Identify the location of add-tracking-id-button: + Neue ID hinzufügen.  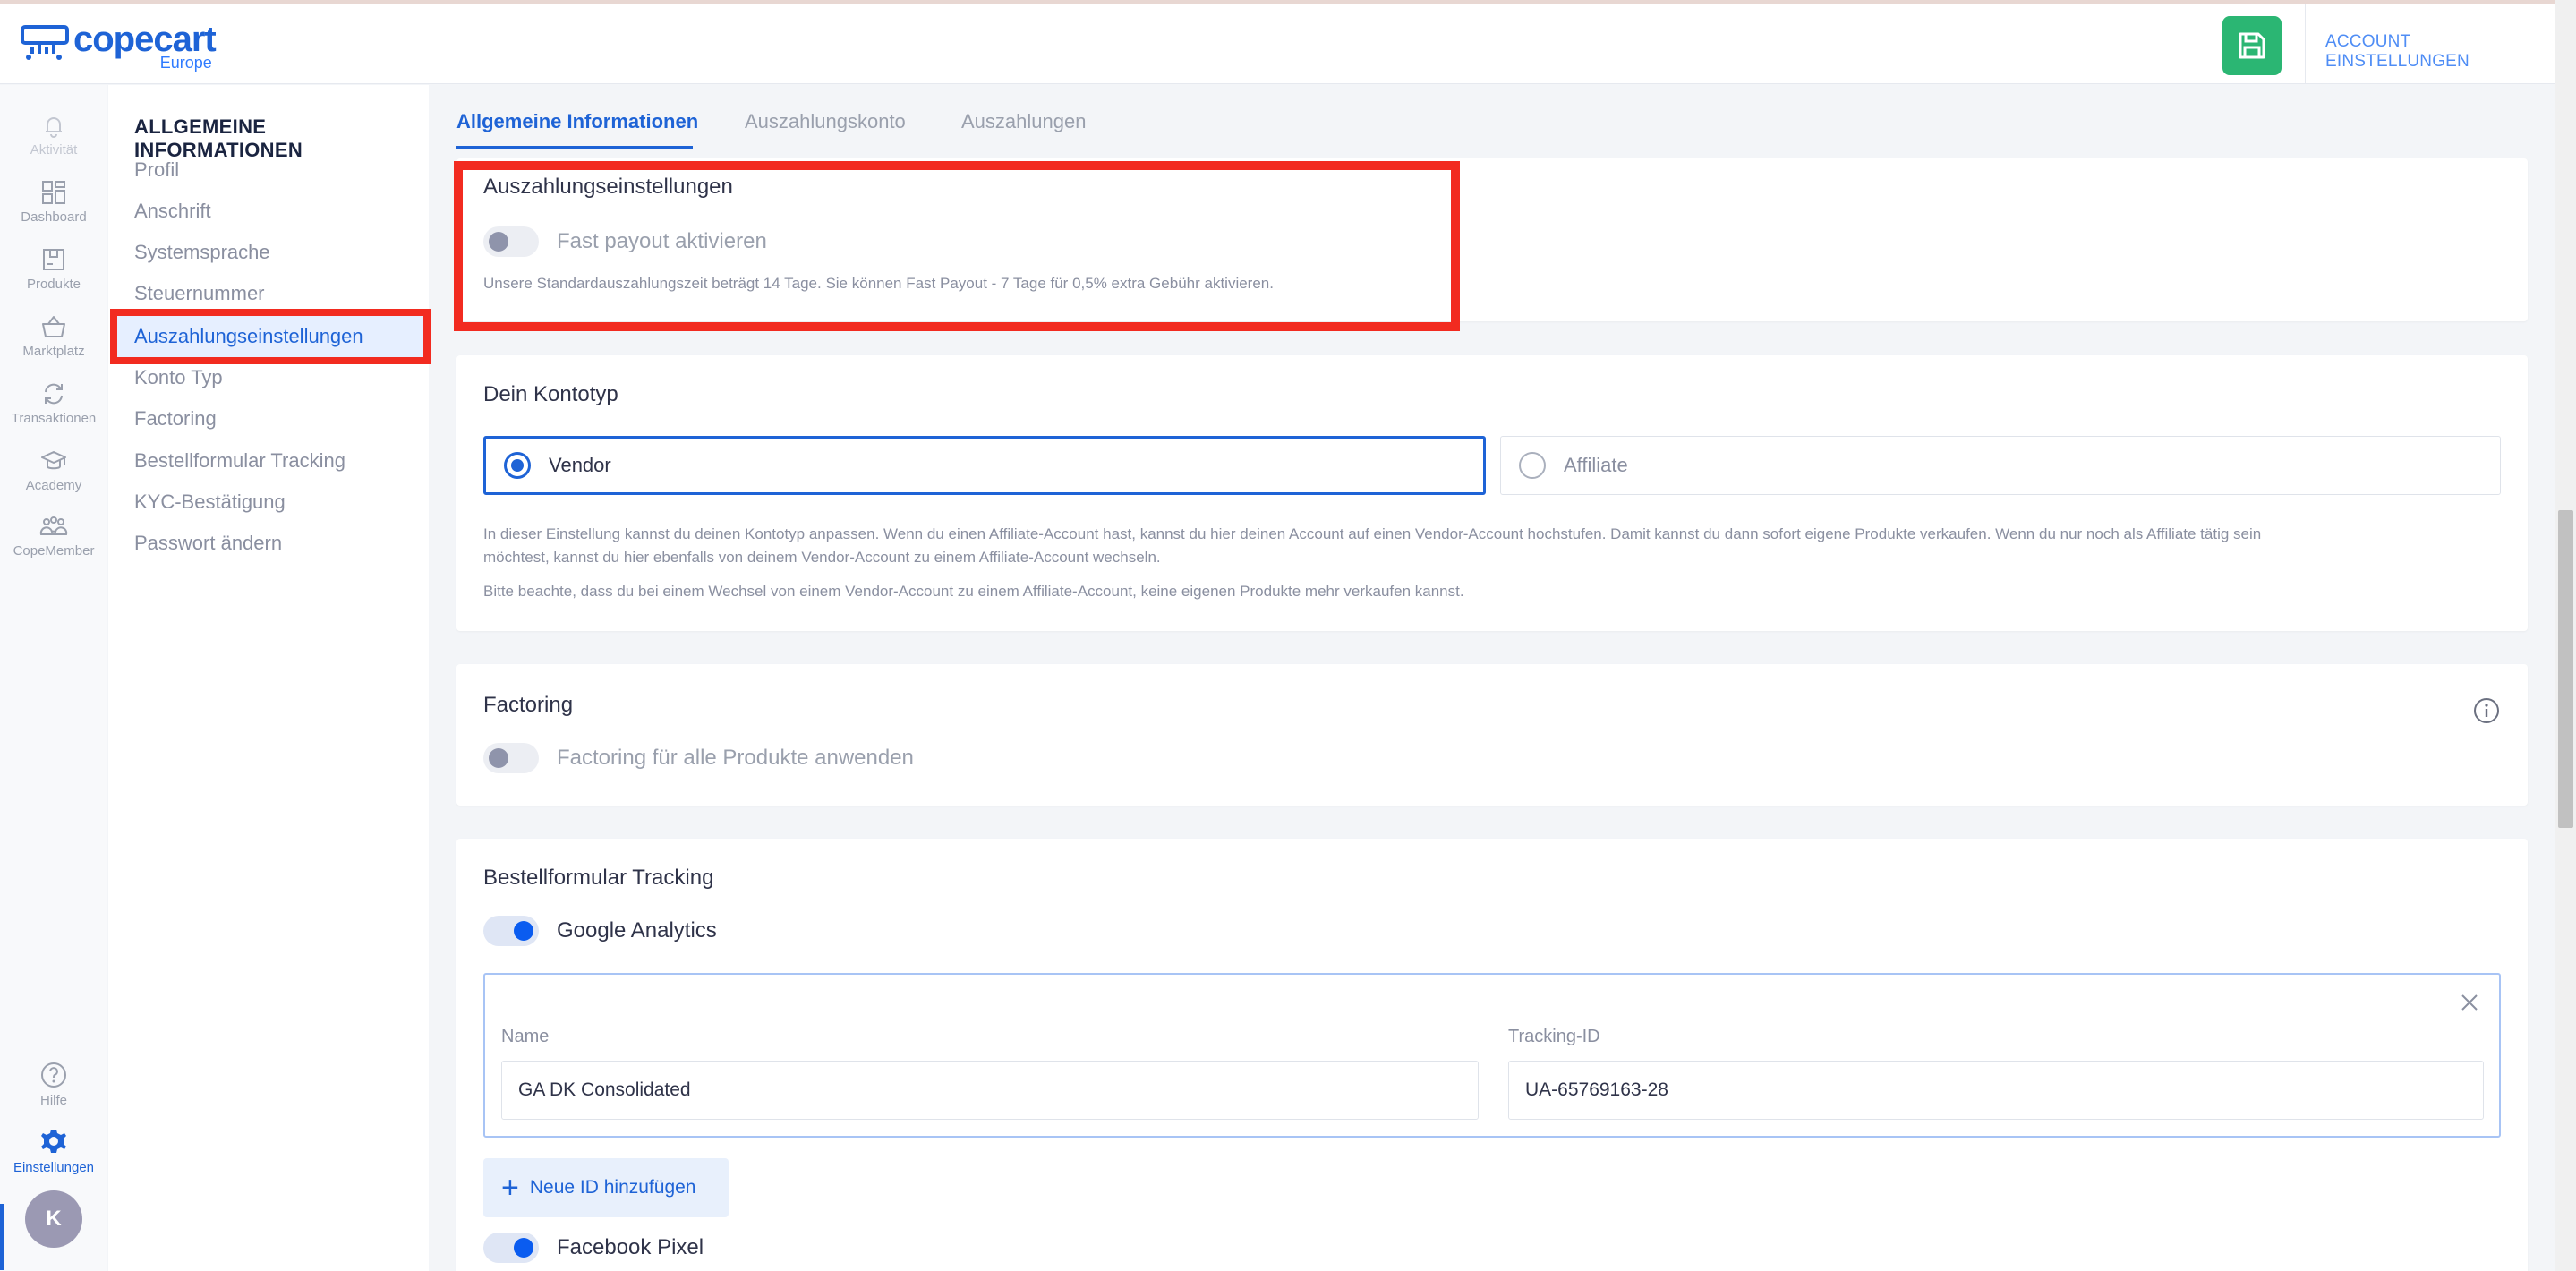
(606, 1187).